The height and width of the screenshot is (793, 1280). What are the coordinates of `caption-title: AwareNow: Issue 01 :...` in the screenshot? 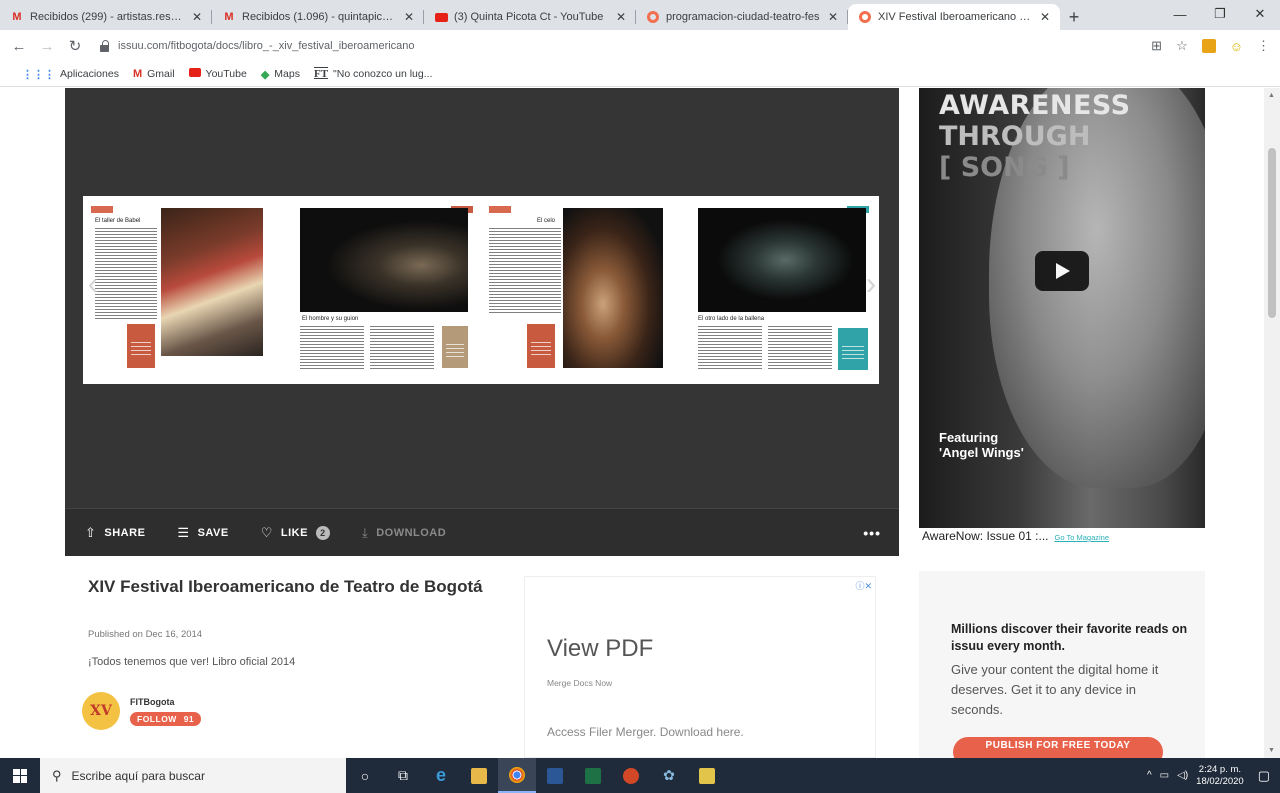 It's located at (985, 536).